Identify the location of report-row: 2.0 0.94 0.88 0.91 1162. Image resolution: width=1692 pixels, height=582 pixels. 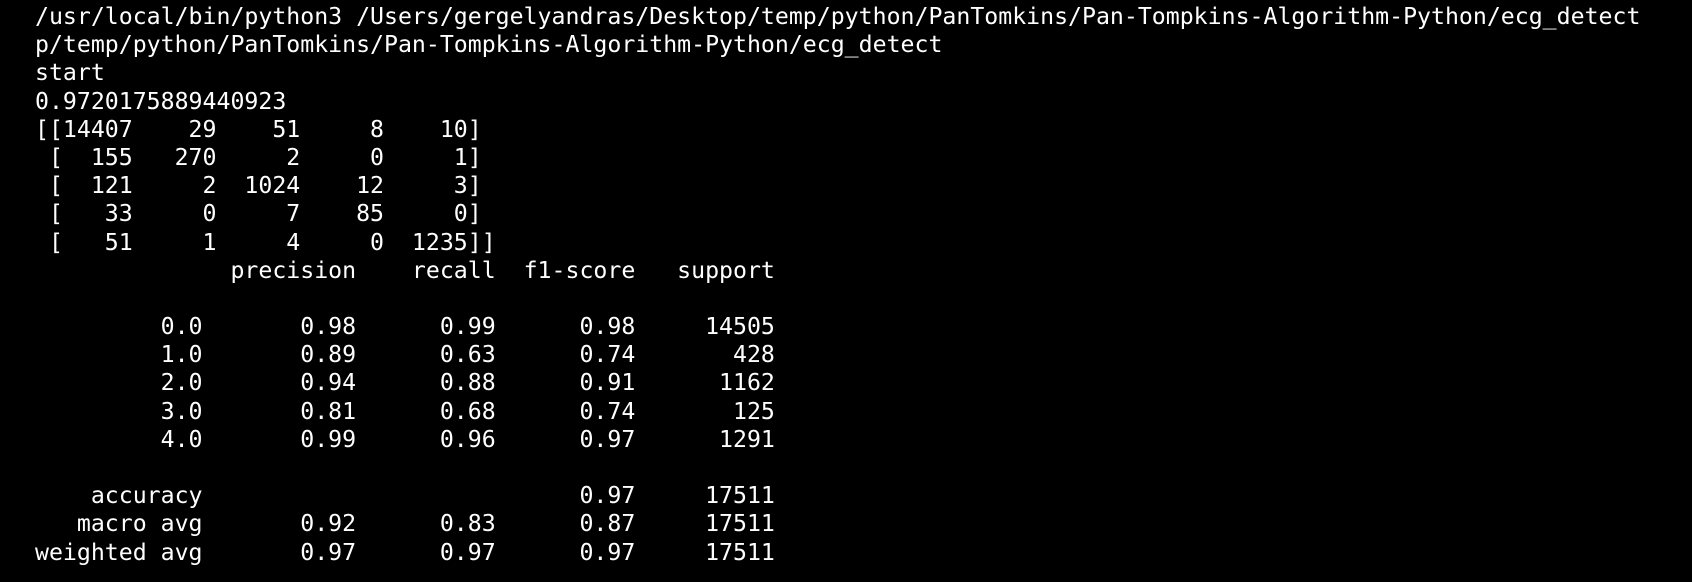
(405, 383).